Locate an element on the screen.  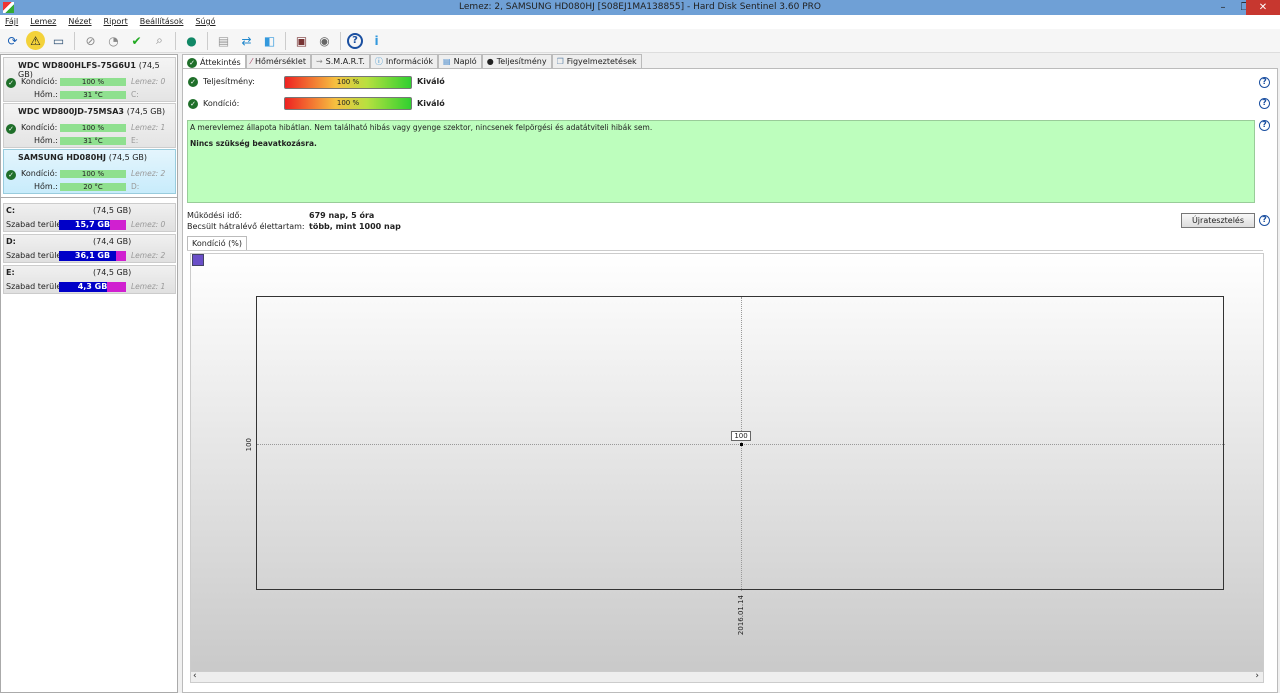
alerts-icon: ❐ is located at coordinates (560, 61).